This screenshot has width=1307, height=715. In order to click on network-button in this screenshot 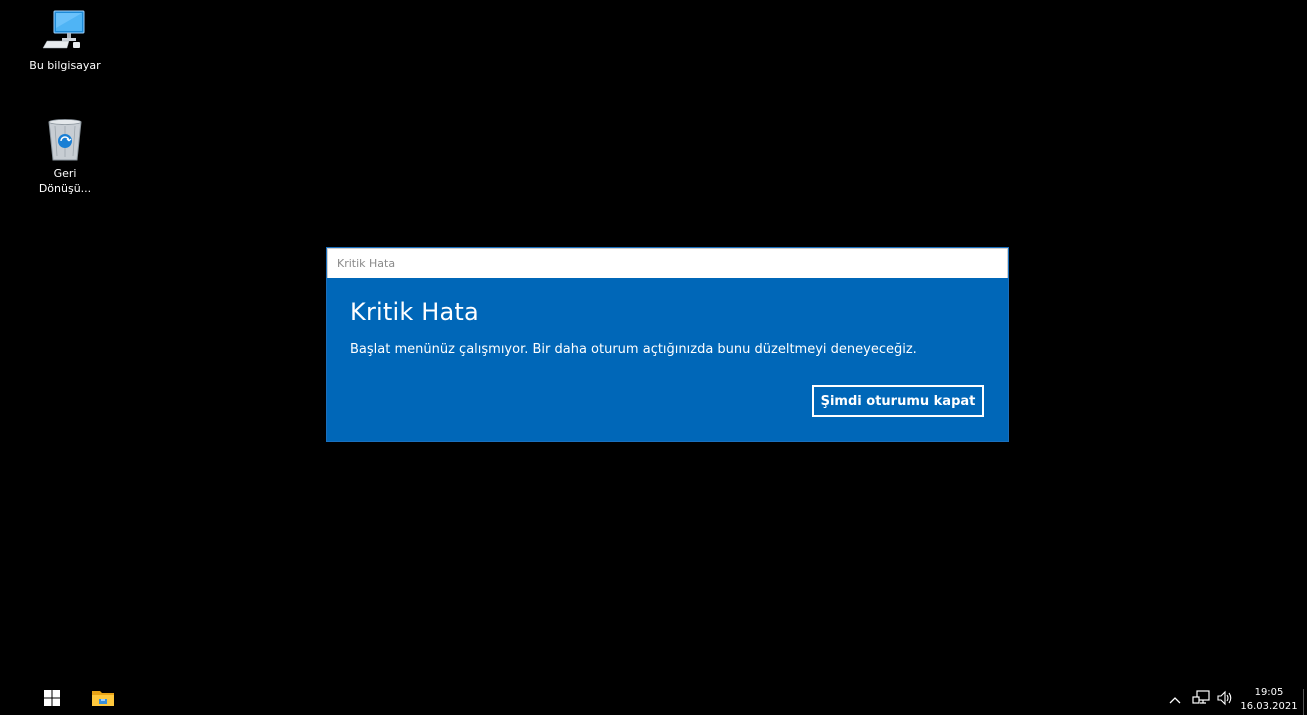, I will do `click(1201, 700)`.